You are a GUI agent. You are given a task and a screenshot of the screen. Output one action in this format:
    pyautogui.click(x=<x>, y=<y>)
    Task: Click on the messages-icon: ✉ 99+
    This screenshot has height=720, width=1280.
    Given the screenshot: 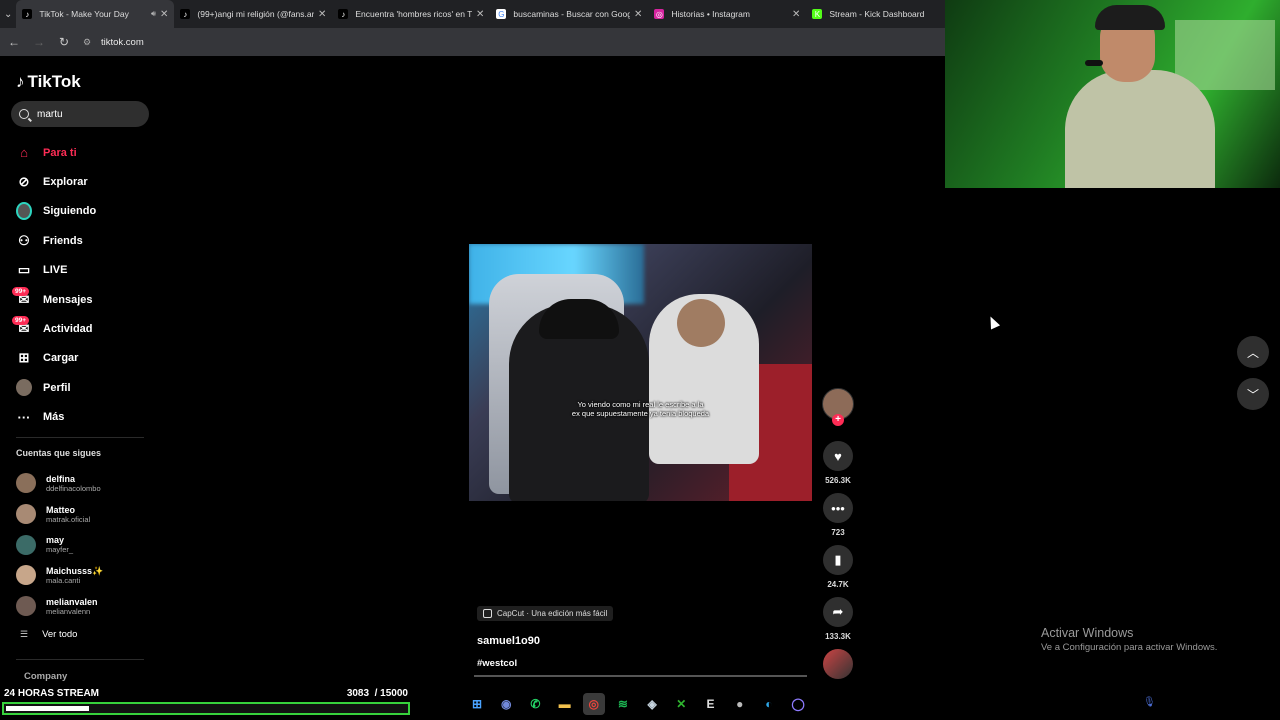 What is the action you would take?
    pyautogui.click(x=22, y=297)
    